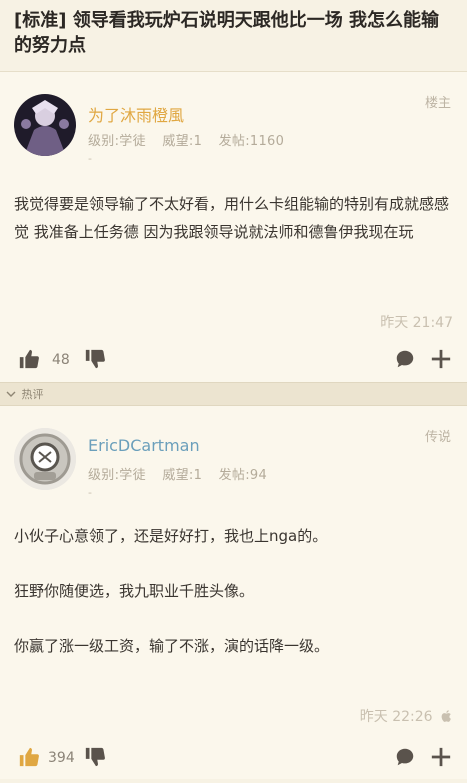 The width and height of the screenshot is (467, 783). What do you see at coordinates (251, 141) in the screenshot?
I see `user-post-count: 发帖:1160` at bounding box center [251, 141].